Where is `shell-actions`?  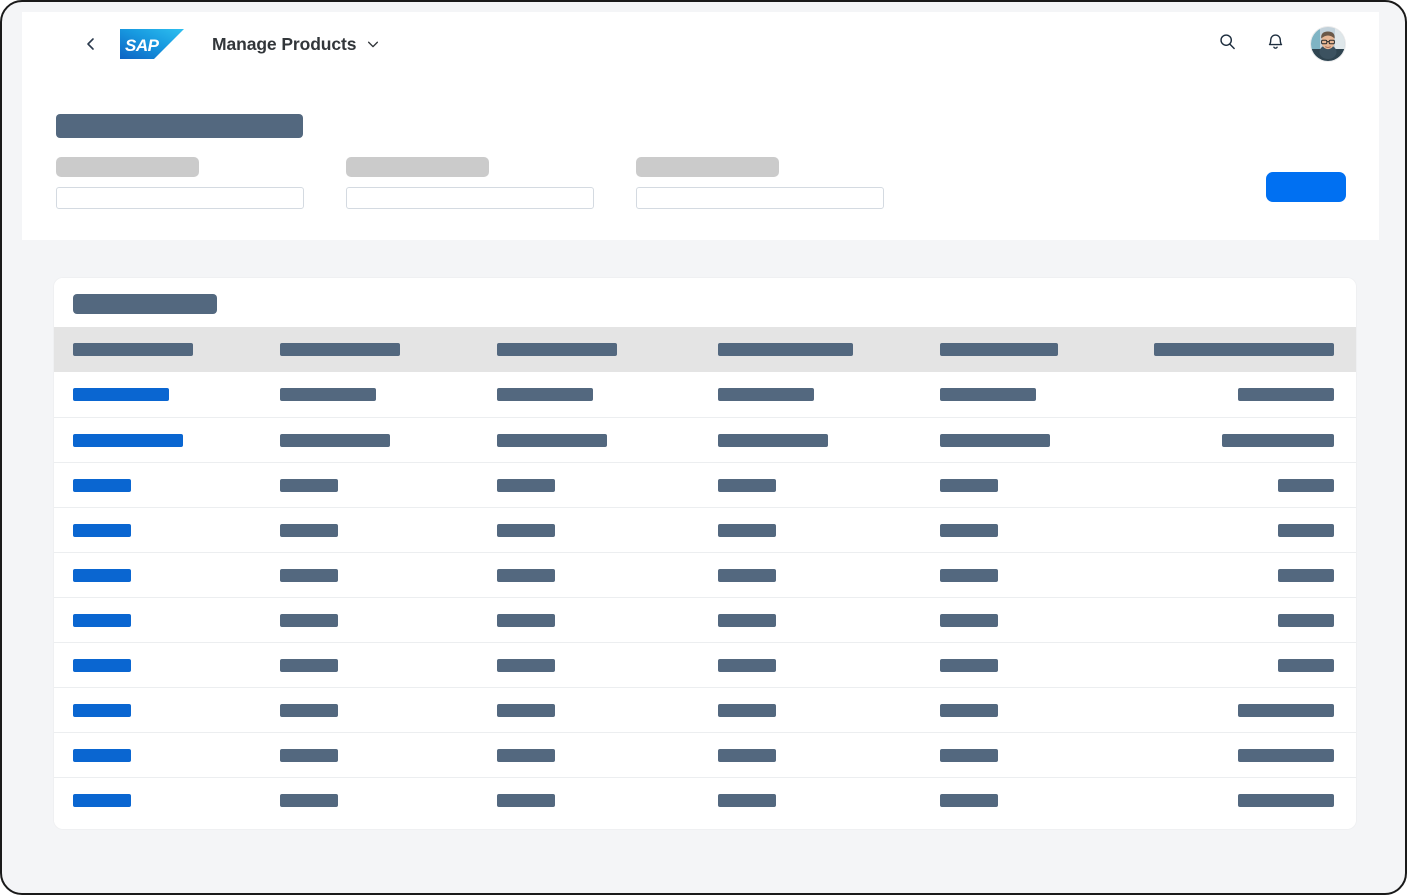
shell-actions is located at coordinates (1280, 44).